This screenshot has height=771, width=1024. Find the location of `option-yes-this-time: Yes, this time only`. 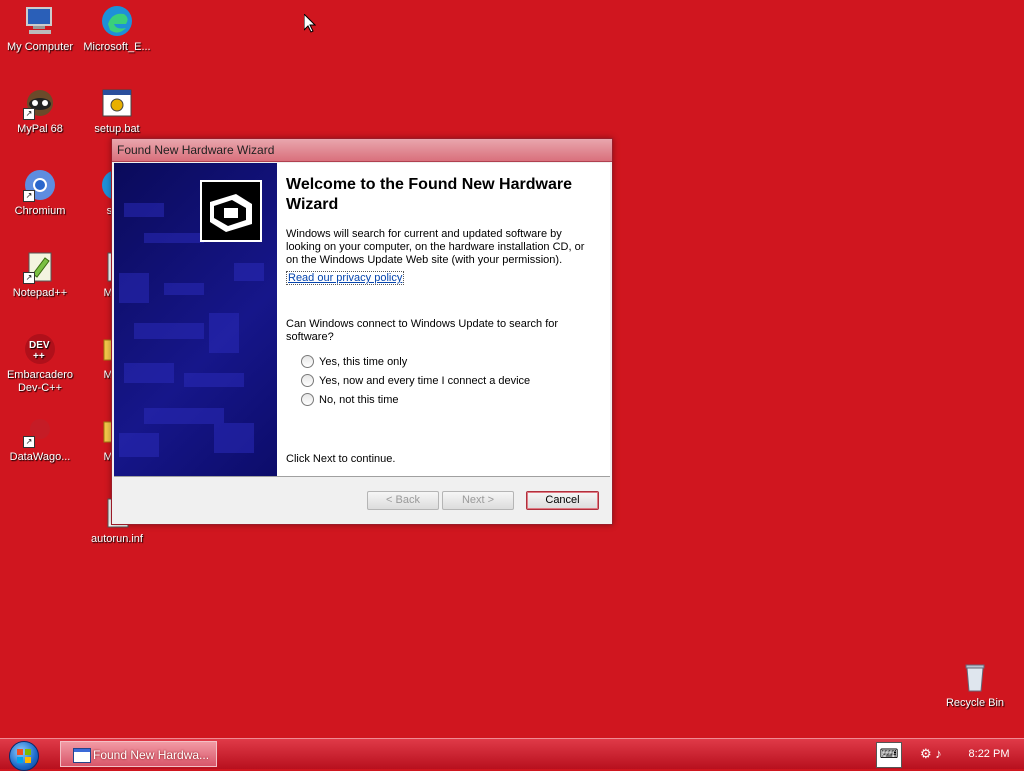

option-yes-this-time: Yes, this time only is located at coordinates (354, 361).